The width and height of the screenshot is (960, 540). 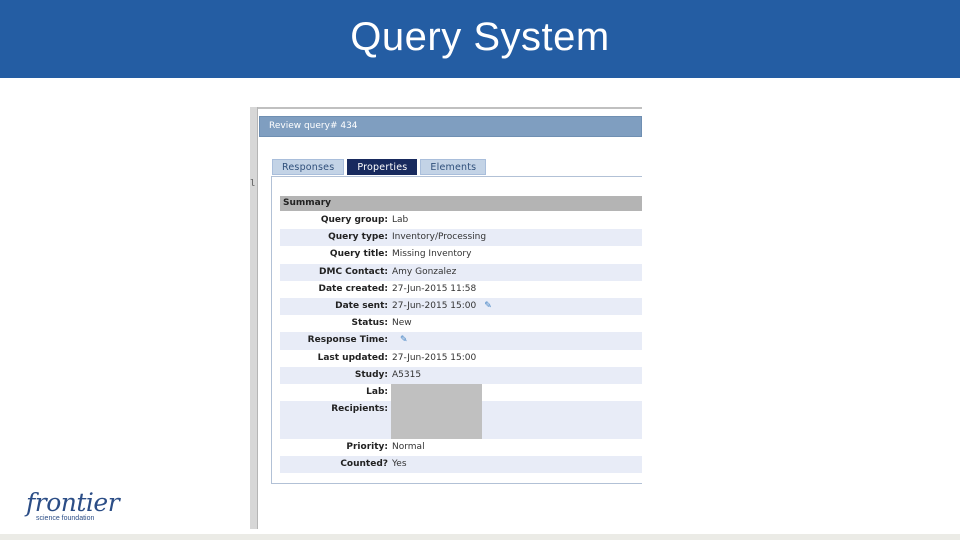 I want to click on table-row: Priority: Normal, so click(x=461, y=447).